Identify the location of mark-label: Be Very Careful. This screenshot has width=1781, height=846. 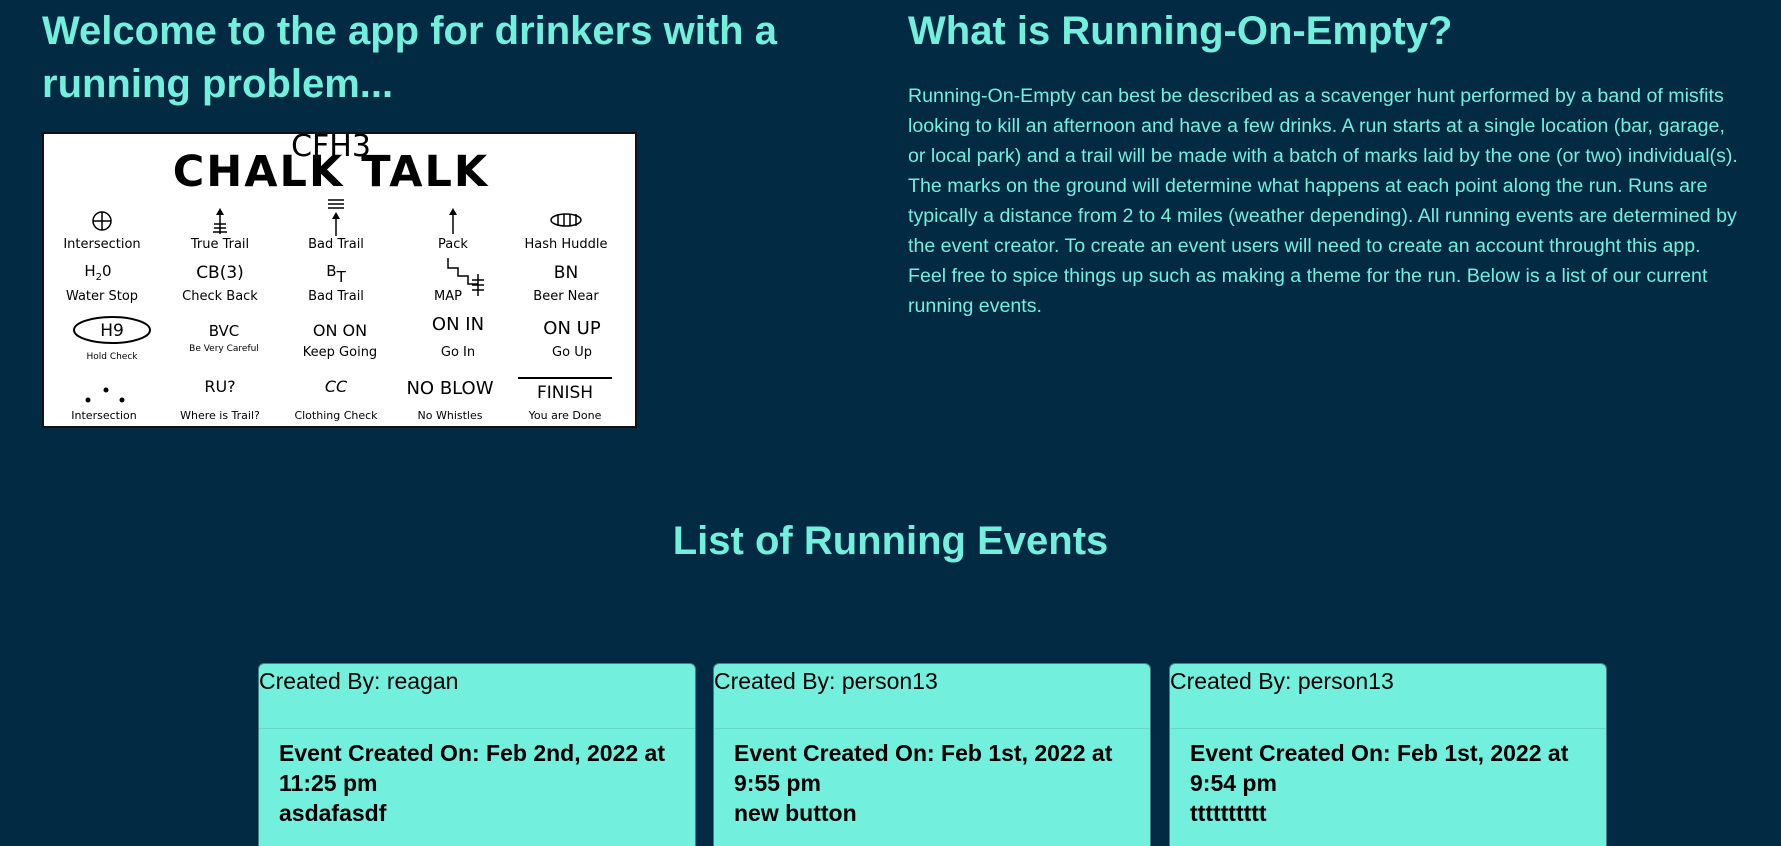
(224, 349).